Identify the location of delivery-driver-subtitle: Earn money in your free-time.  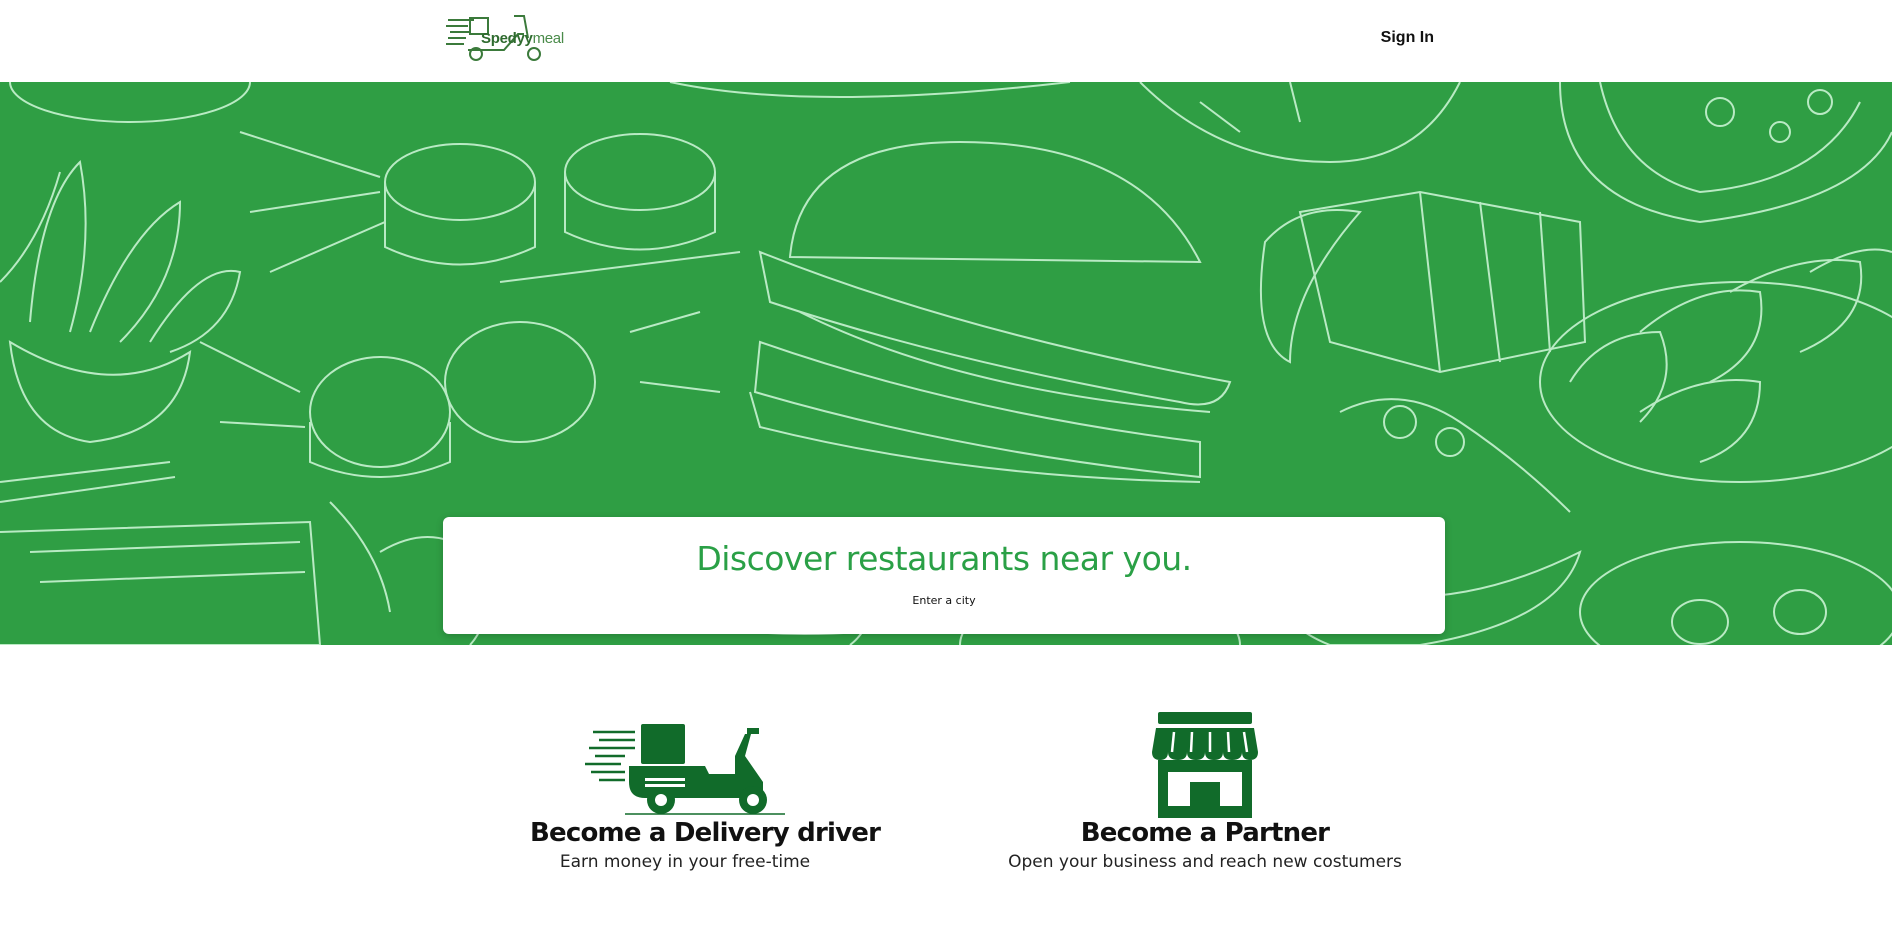
(685, 862).